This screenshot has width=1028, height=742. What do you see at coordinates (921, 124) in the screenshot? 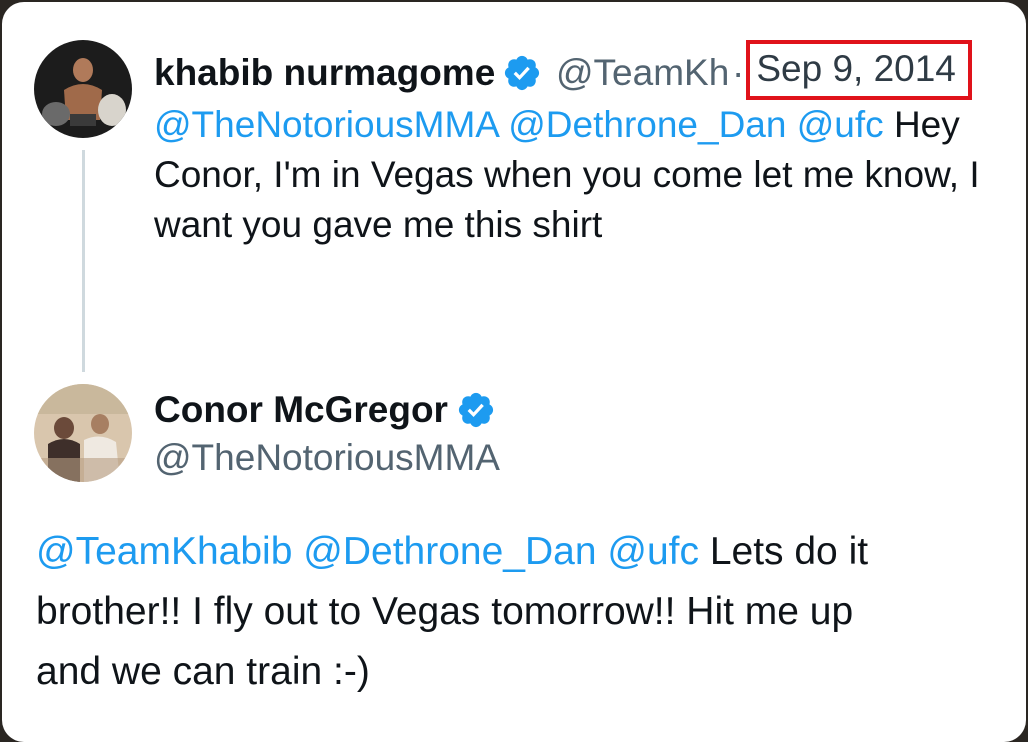
I see `tweet-text-fragment: Hey` at bounding box center [921, 124].